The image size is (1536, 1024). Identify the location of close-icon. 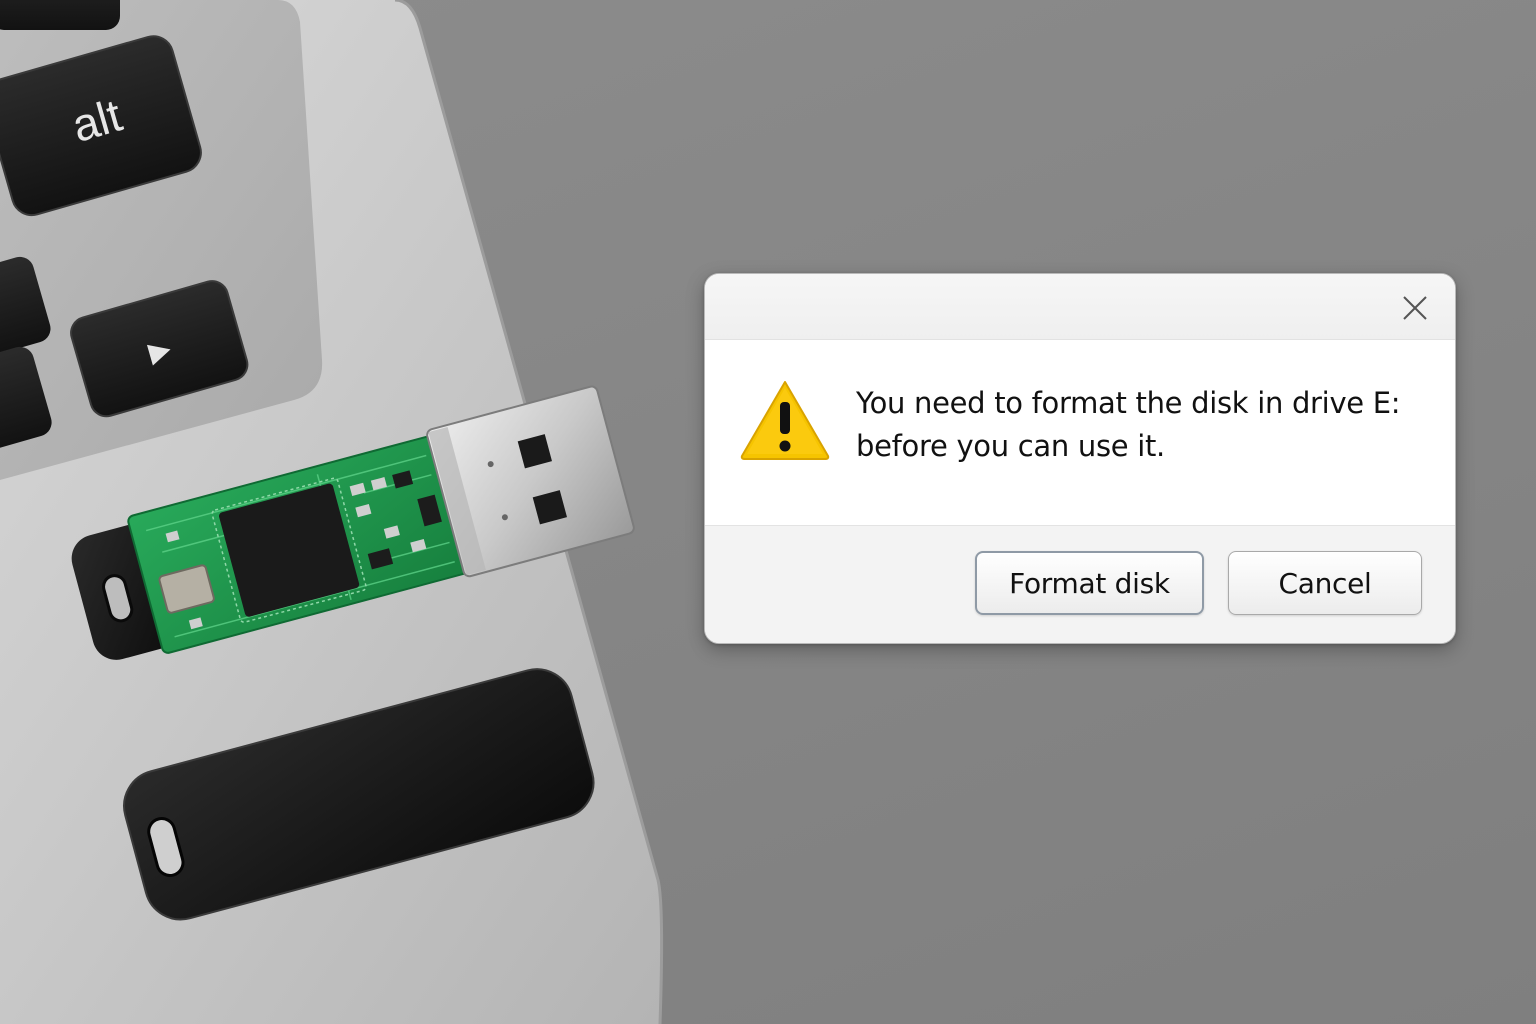
(1415, 308).